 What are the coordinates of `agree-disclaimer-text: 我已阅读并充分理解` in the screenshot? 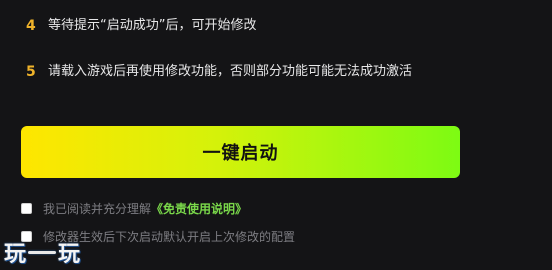 It's located at (97, 208).